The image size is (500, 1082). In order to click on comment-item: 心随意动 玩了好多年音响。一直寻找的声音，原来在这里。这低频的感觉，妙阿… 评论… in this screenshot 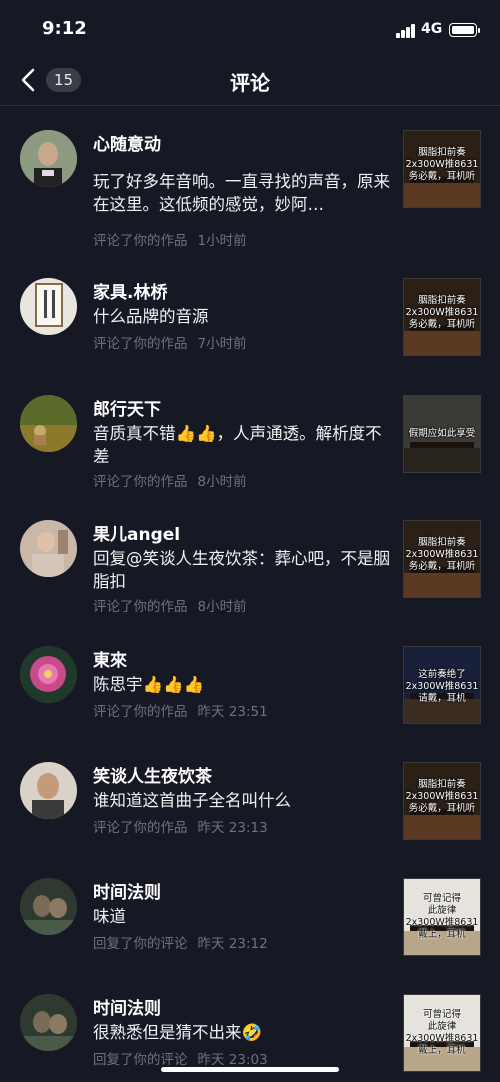, I will do `click(250, 189)`.